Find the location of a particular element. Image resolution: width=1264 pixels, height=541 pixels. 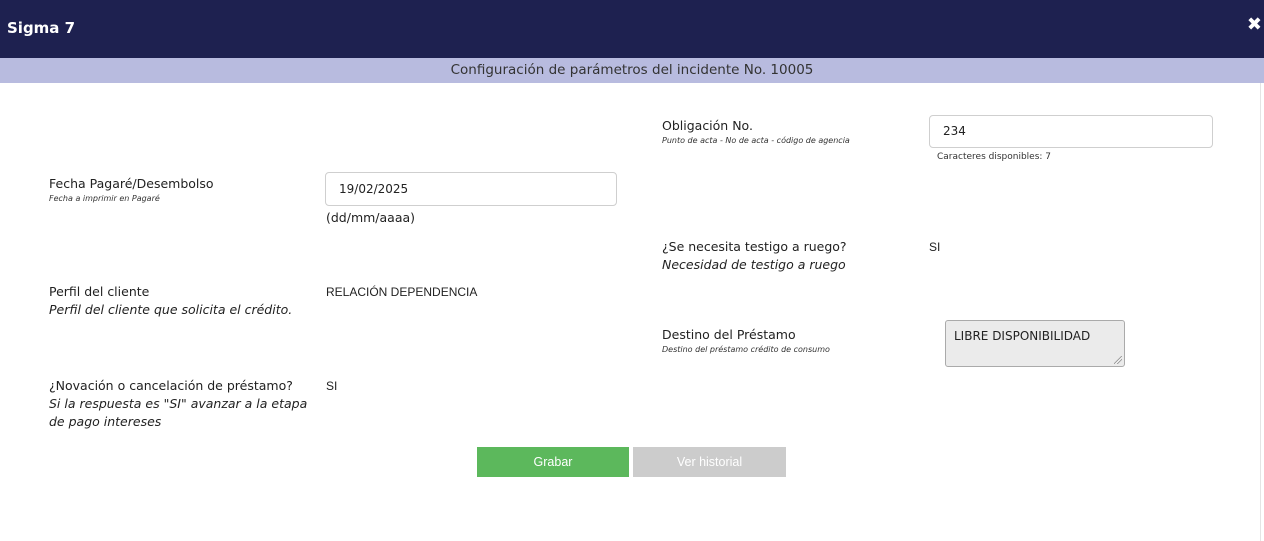

destino-hint: Destino del préstamo crédito de consumo is located at coordinates (746, 349).